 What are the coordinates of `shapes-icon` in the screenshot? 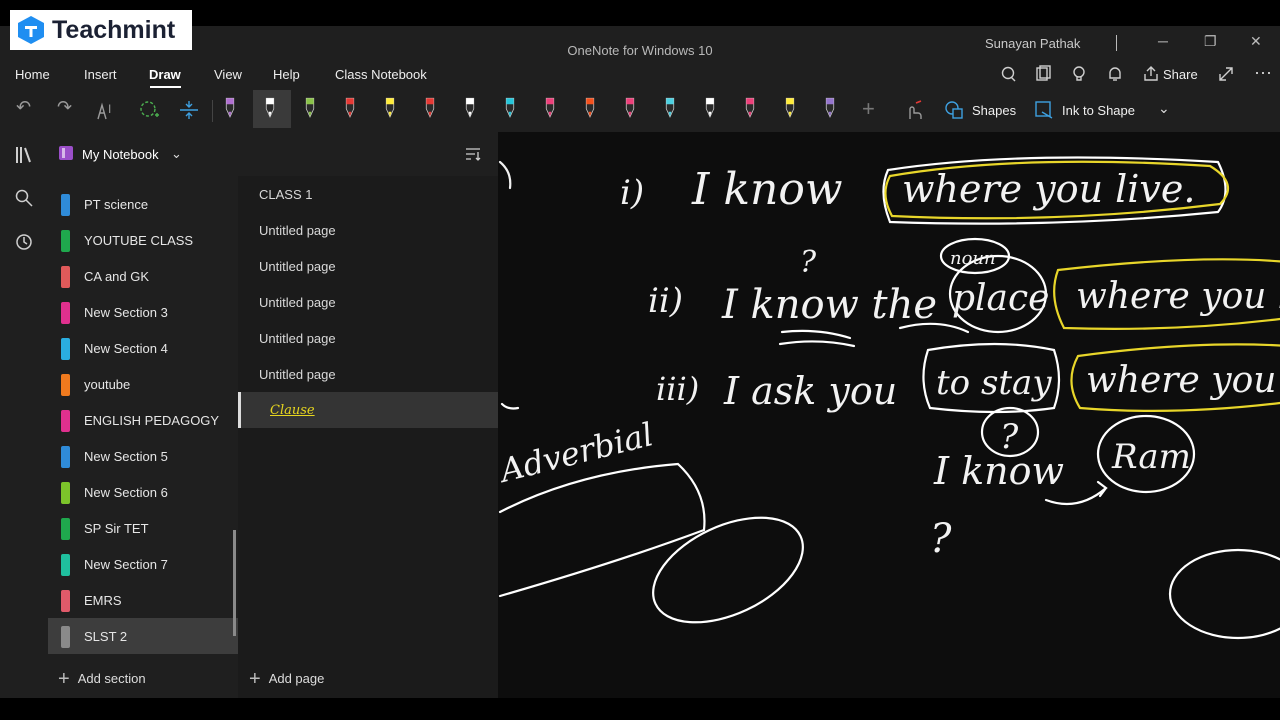 It's located at (954, 110).